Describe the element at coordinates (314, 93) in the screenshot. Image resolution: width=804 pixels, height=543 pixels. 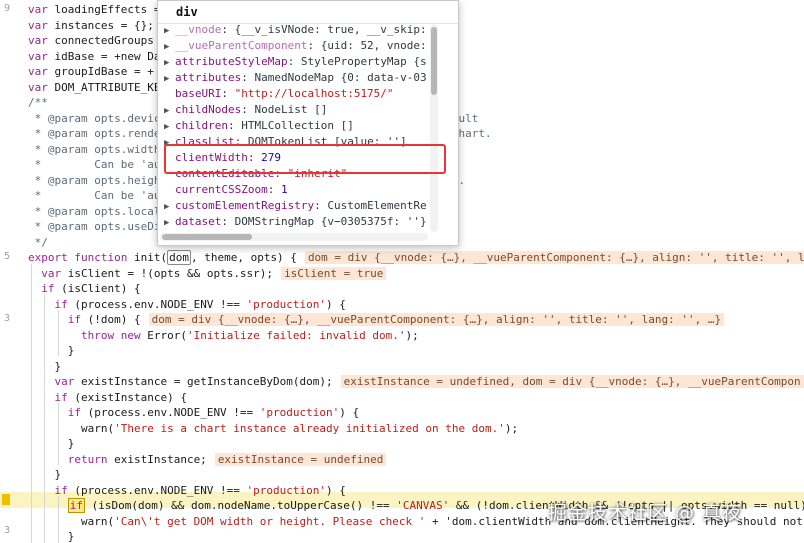
I see `property-value: "http://localhost:5175/"` at that location.